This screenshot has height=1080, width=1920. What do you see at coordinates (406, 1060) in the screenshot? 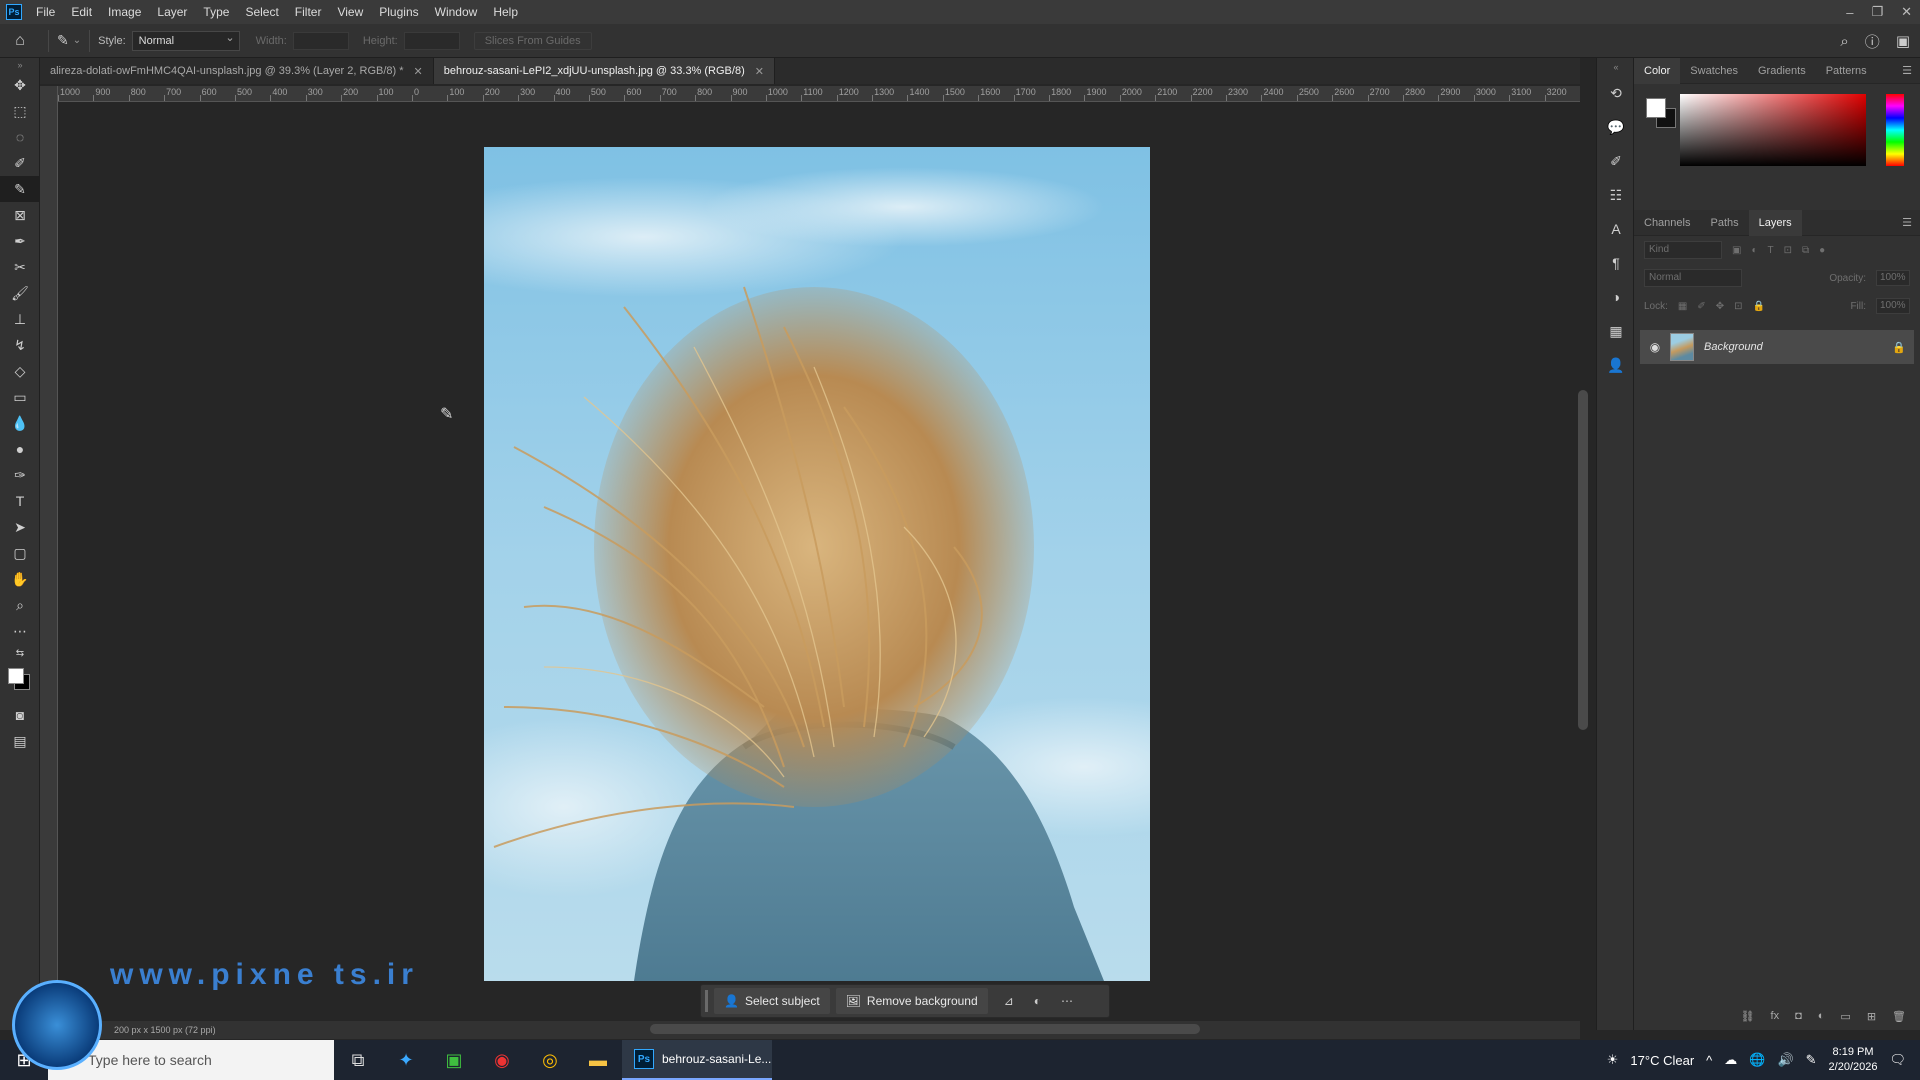
I see `copilot-icon: ✦` at bounding box center [406, 1060].